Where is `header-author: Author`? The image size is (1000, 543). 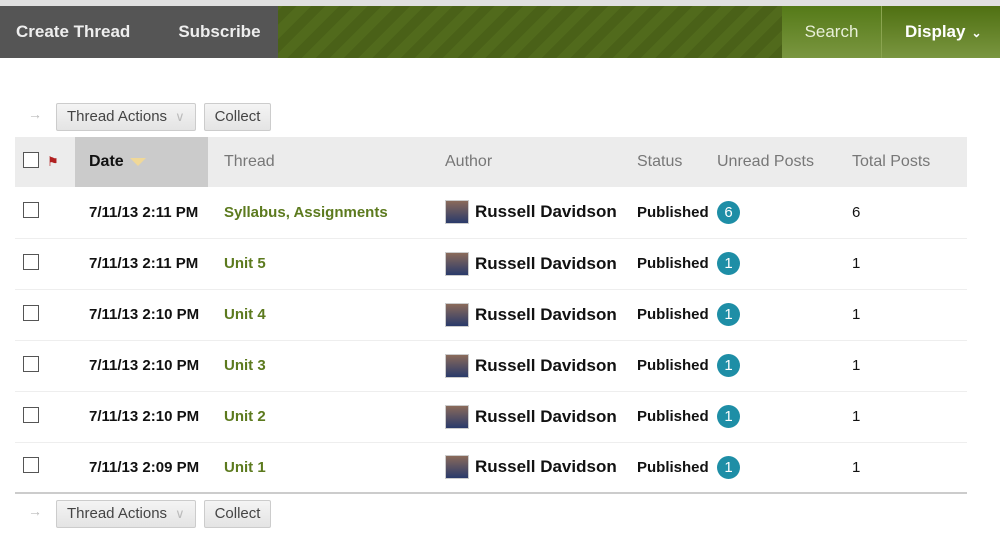 header-author: Author is located at coordinates (527, 162).